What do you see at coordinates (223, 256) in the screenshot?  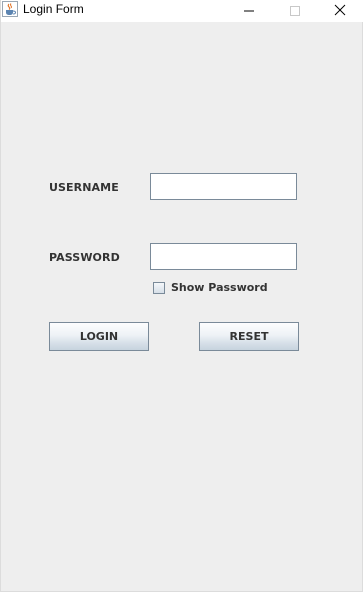 I see `password-field` at bounding box center [223, 256].